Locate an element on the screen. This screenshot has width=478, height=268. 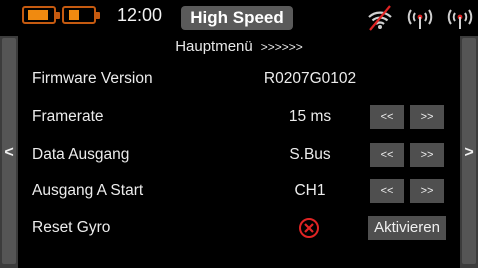
setting-value: CH1 is located at coordinates (310, 190).